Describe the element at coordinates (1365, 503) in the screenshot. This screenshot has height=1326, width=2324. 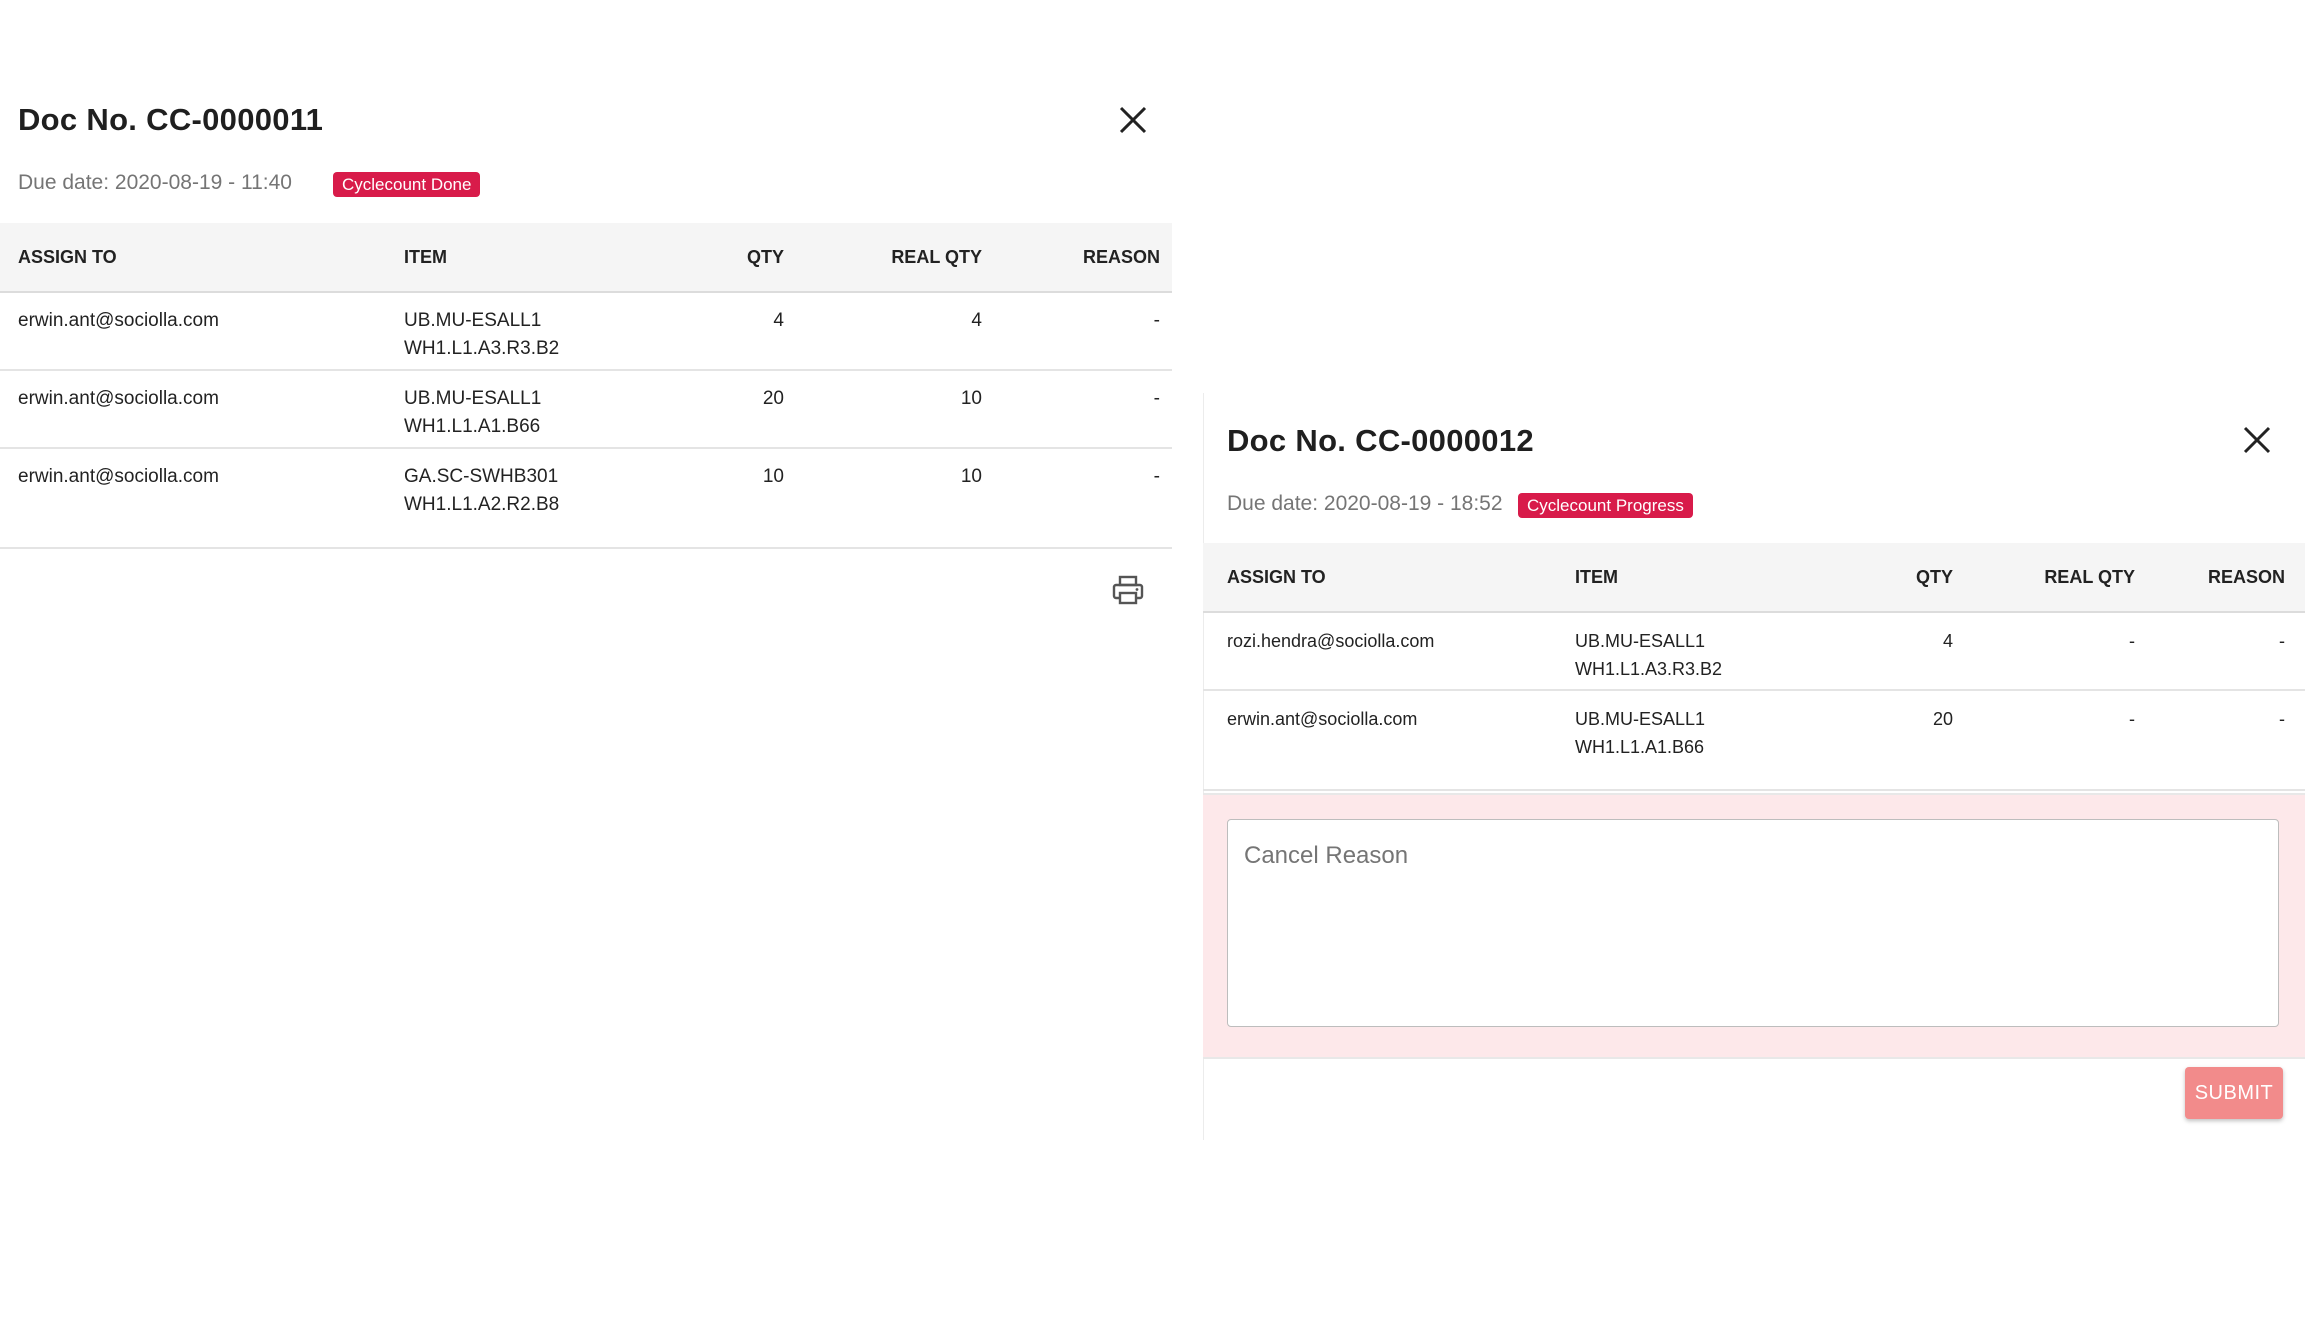
I see `due-date: Due date: 2020-08-19 - 18:52` at that location.